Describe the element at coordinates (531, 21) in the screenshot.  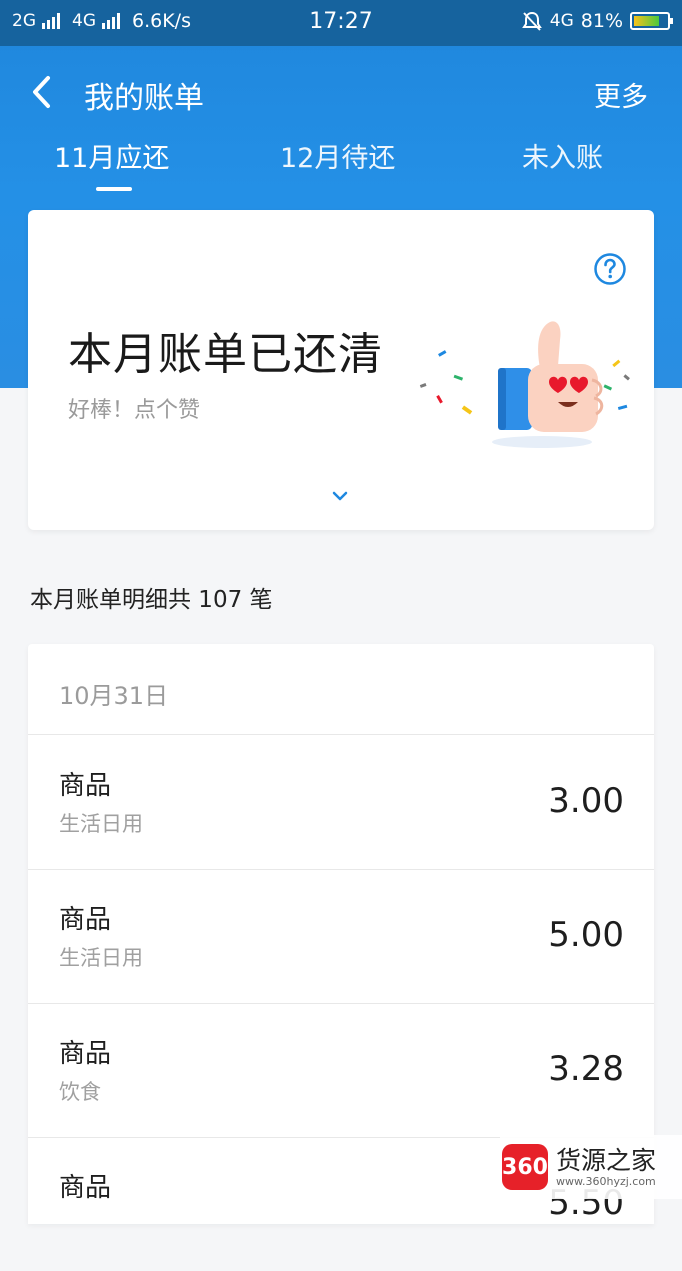
I see `alarm-off-icon` at that location.